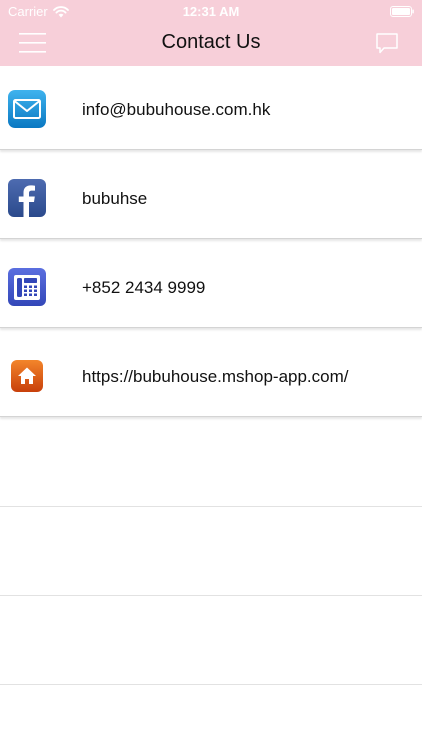  Describe the element at coordinates (27, 287) in the screenshot. I see `phone-icon` at that location.